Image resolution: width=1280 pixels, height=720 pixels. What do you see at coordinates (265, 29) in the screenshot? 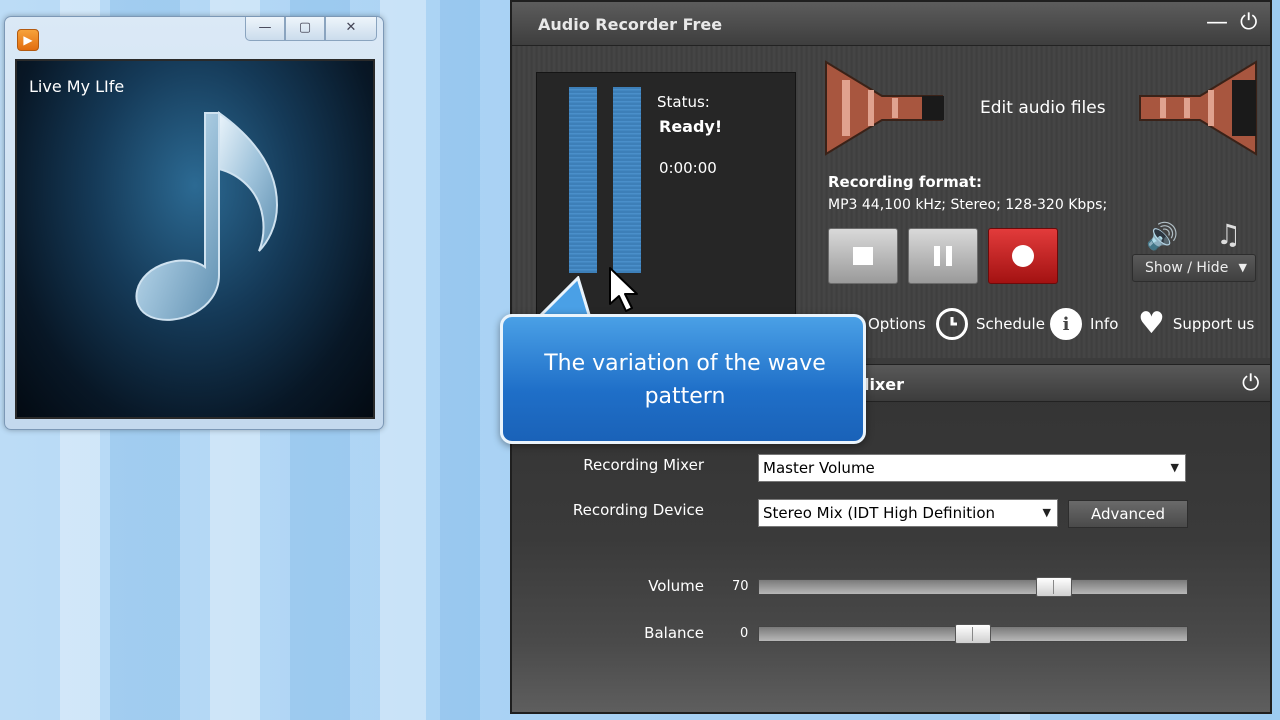
I see `minimize-button: —` at bounding box center [265, 29].